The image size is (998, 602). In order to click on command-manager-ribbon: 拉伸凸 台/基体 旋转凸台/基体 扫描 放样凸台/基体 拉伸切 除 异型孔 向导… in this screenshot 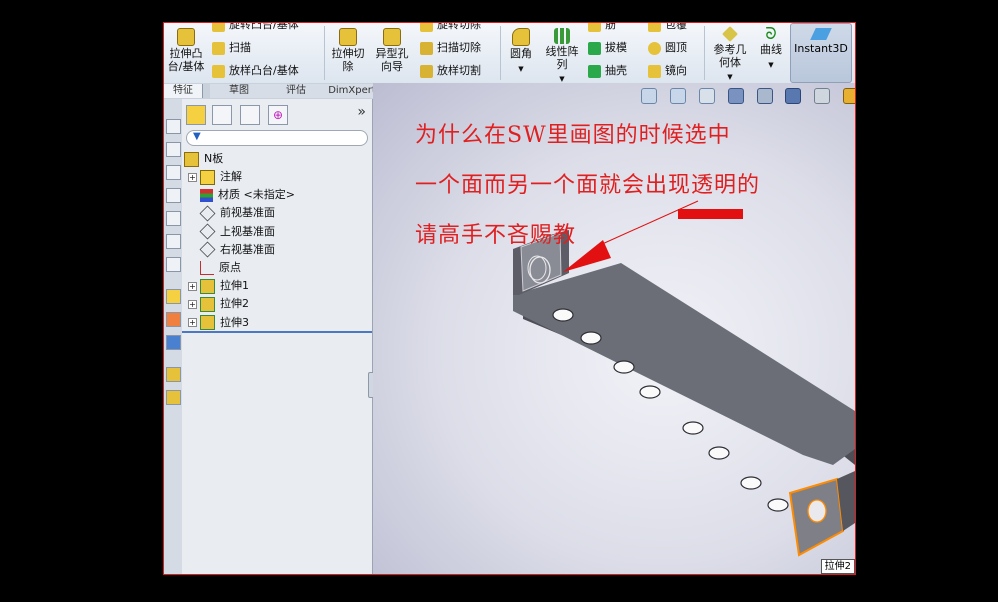, I will do `click(509, 53)`.